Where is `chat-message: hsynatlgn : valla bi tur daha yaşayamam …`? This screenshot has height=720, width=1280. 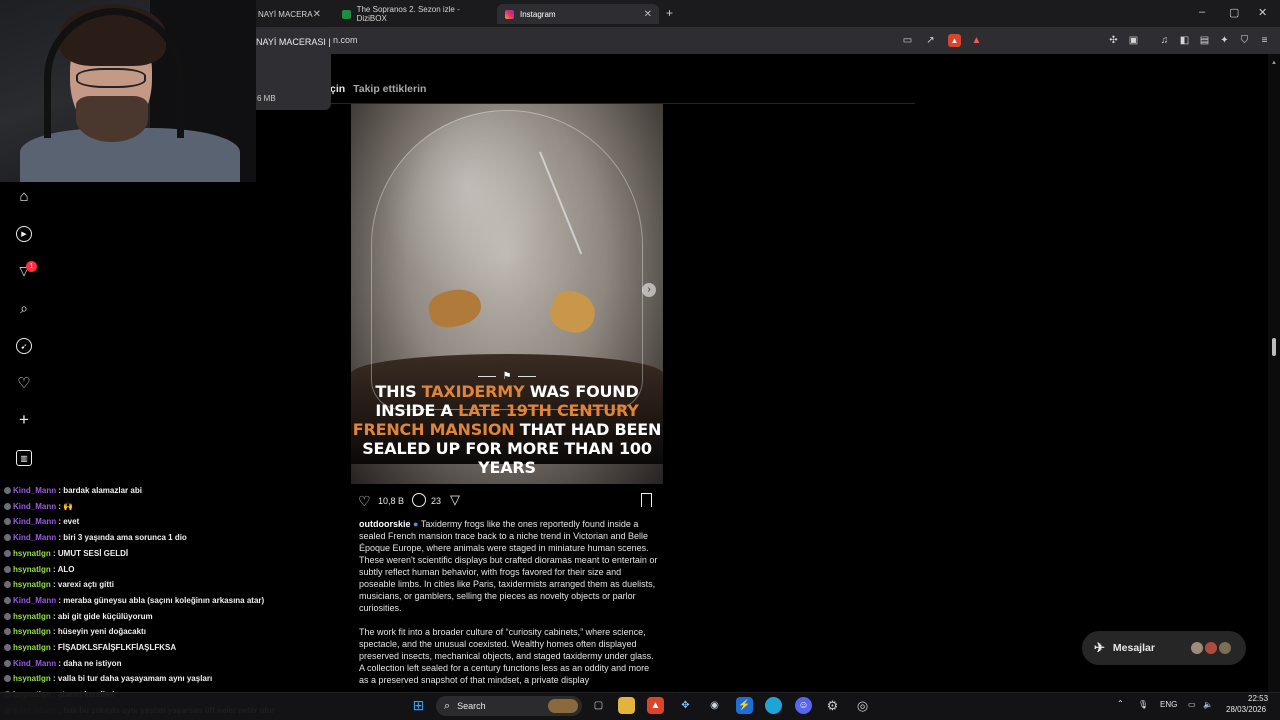 chat-message: hsynatlgn : valla bi tur daha yaşayamam … is located at coordinates (108, 678).